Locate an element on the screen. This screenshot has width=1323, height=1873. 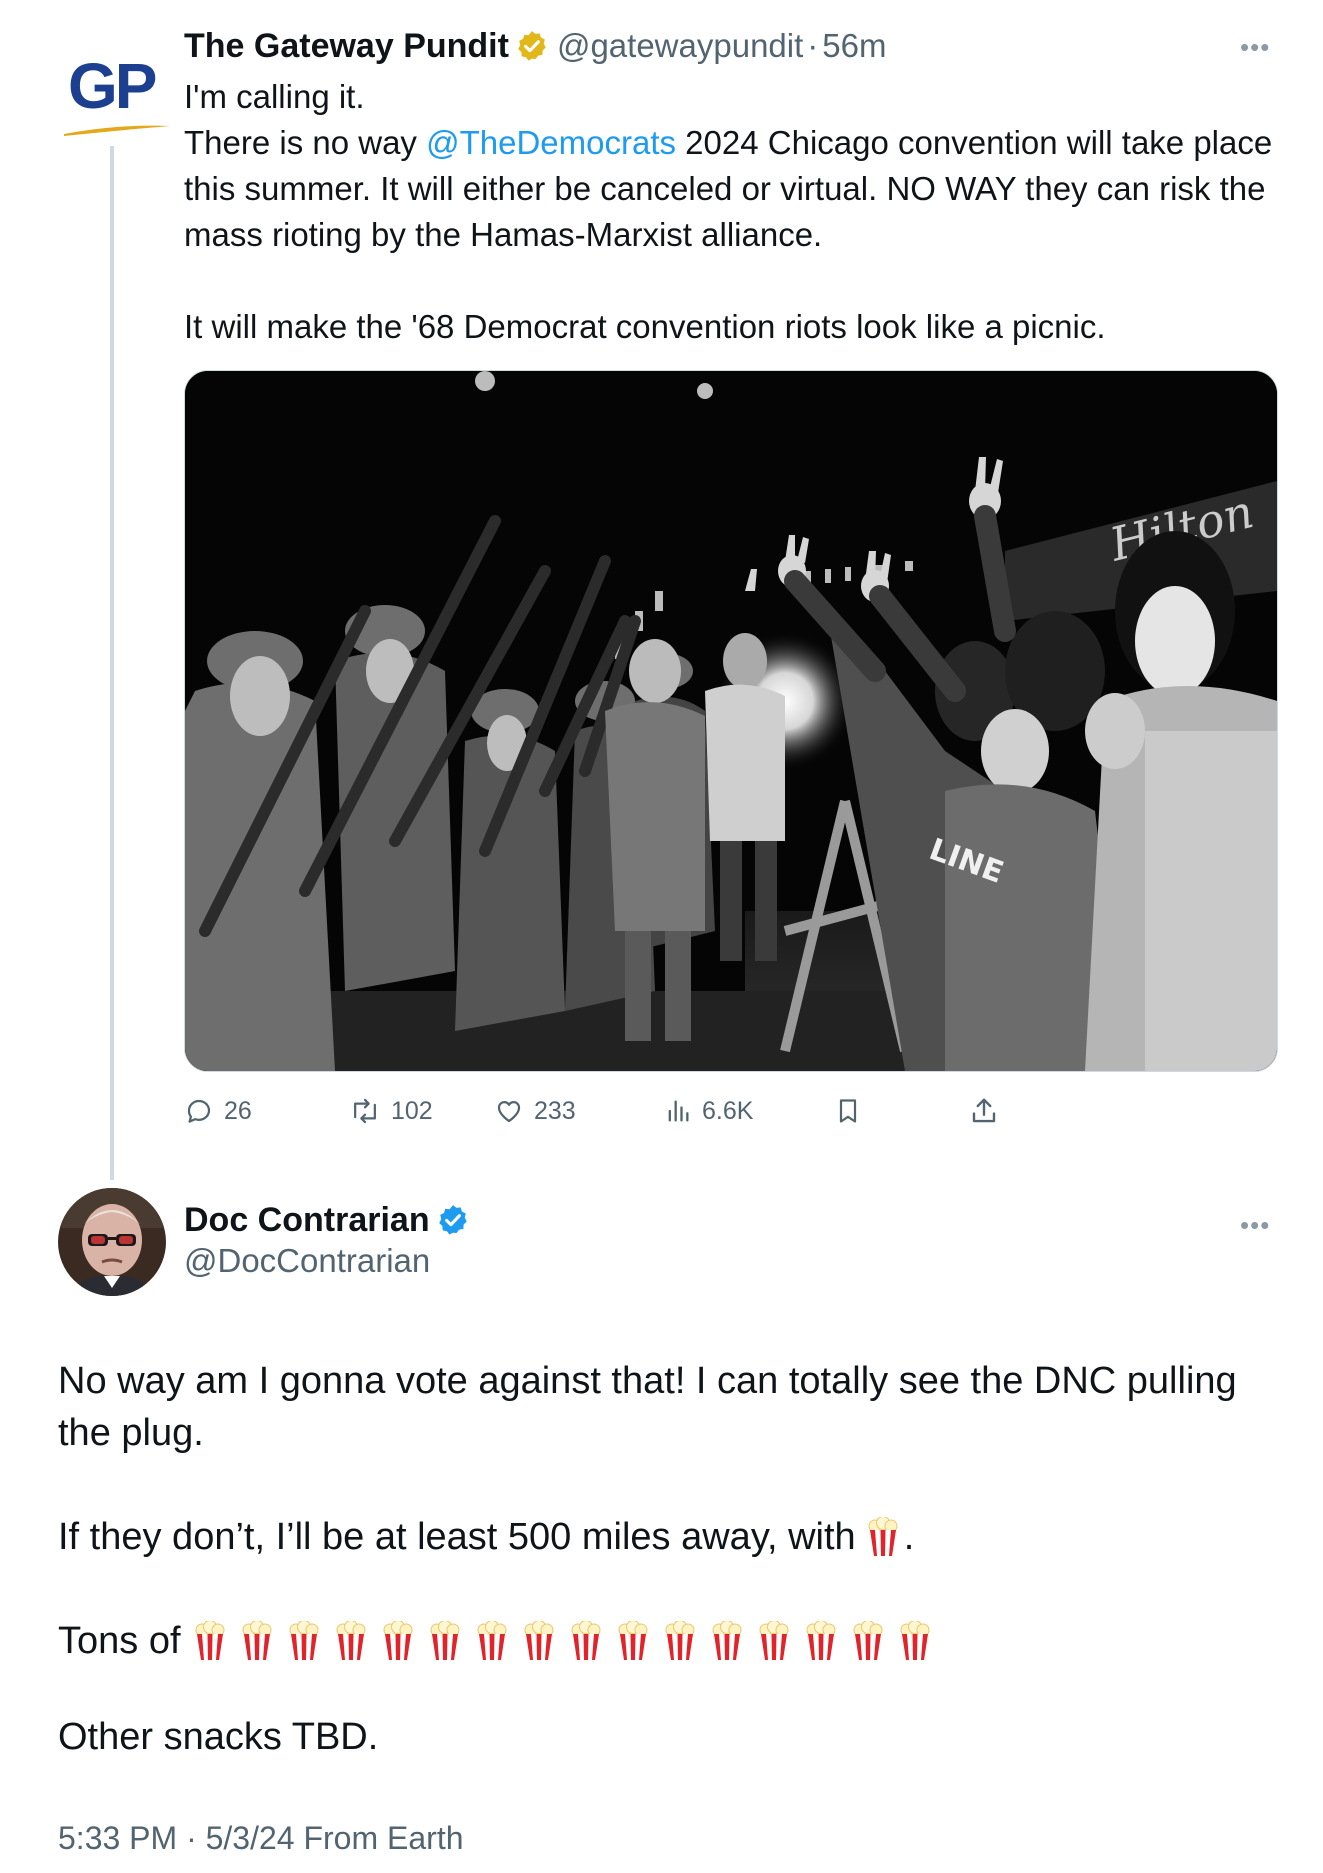
verified-gold-badge-icon is located at coordinates (532, 46).